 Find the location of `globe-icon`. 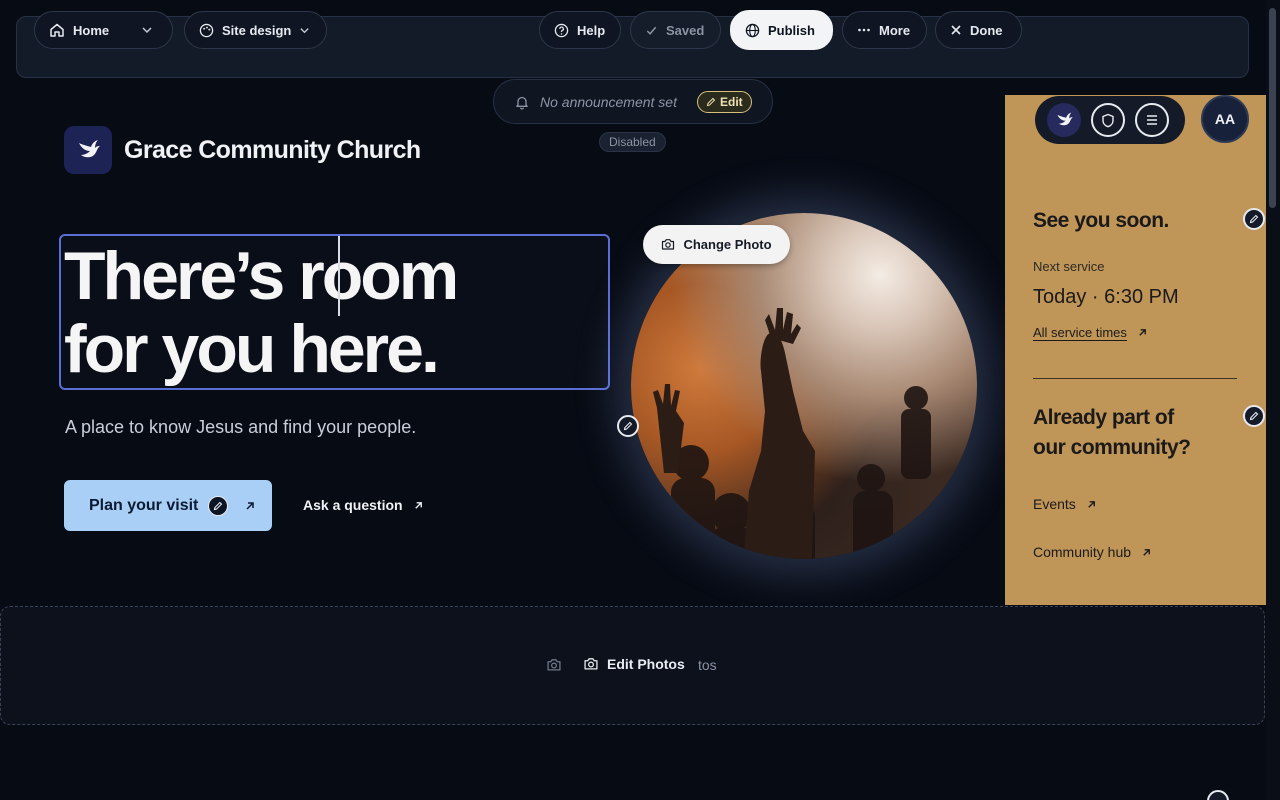

globe-icon is located at coordinates (752, 30).